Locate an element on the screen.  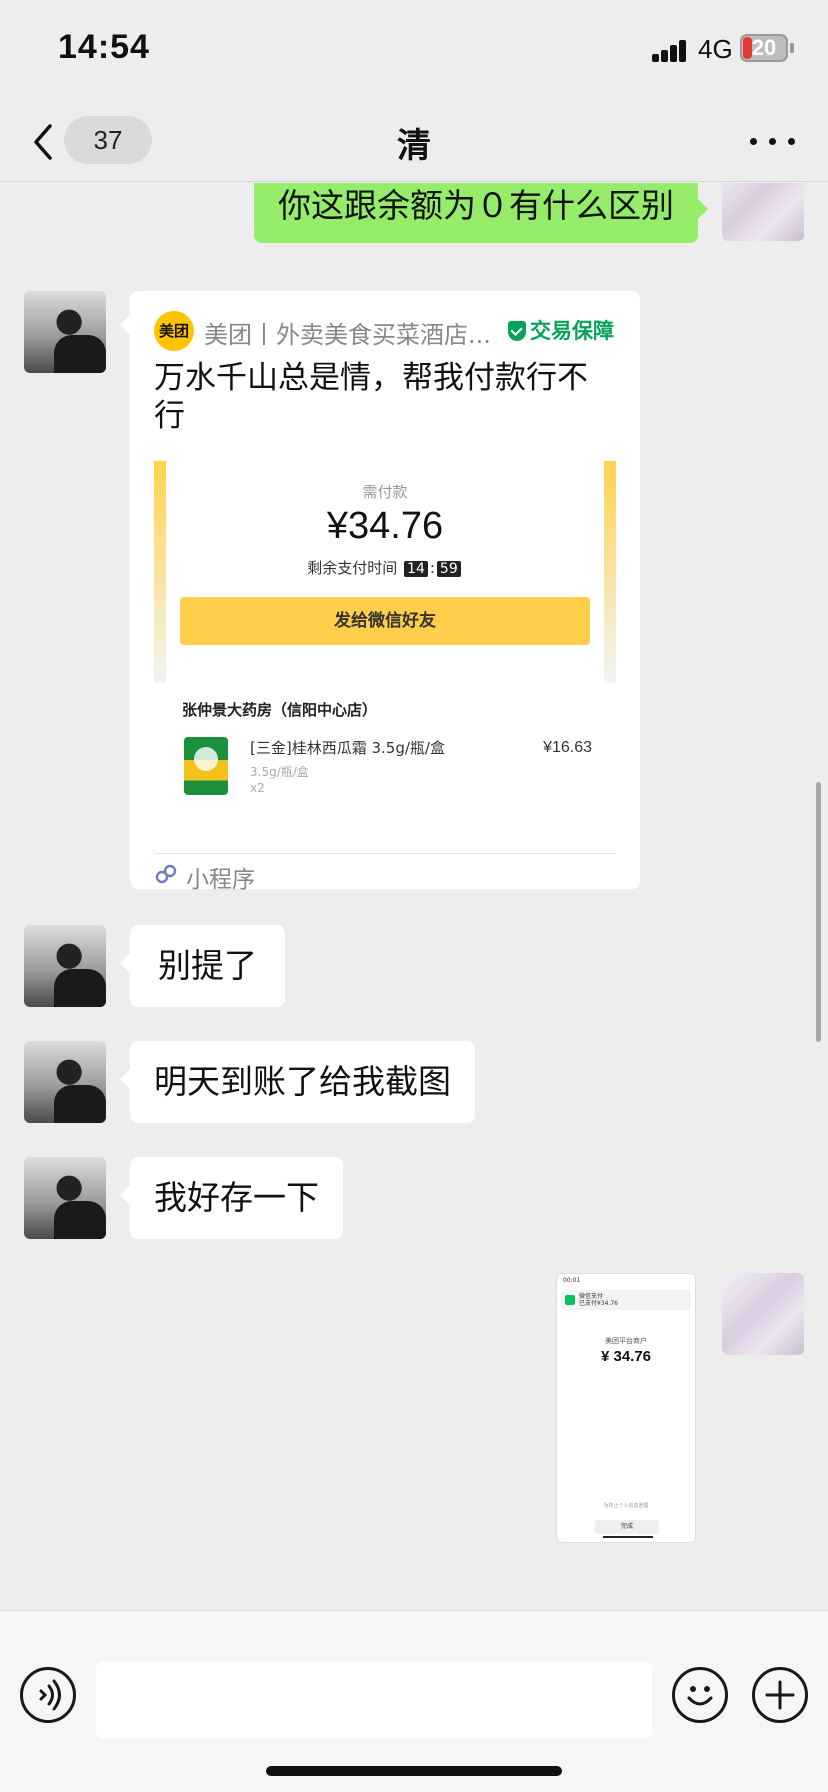
message-text: 别提了 is located at coordinates (207, 965).